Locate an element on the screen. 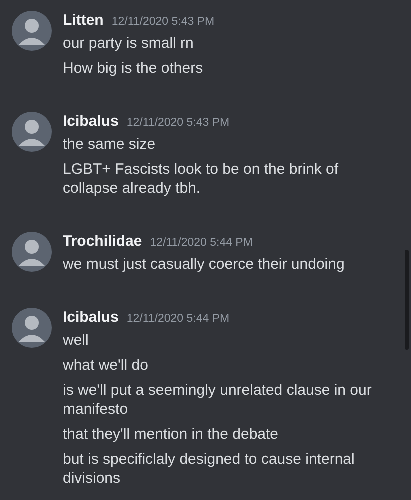  message-text: what we'll do is located at coordinates (106, 365).